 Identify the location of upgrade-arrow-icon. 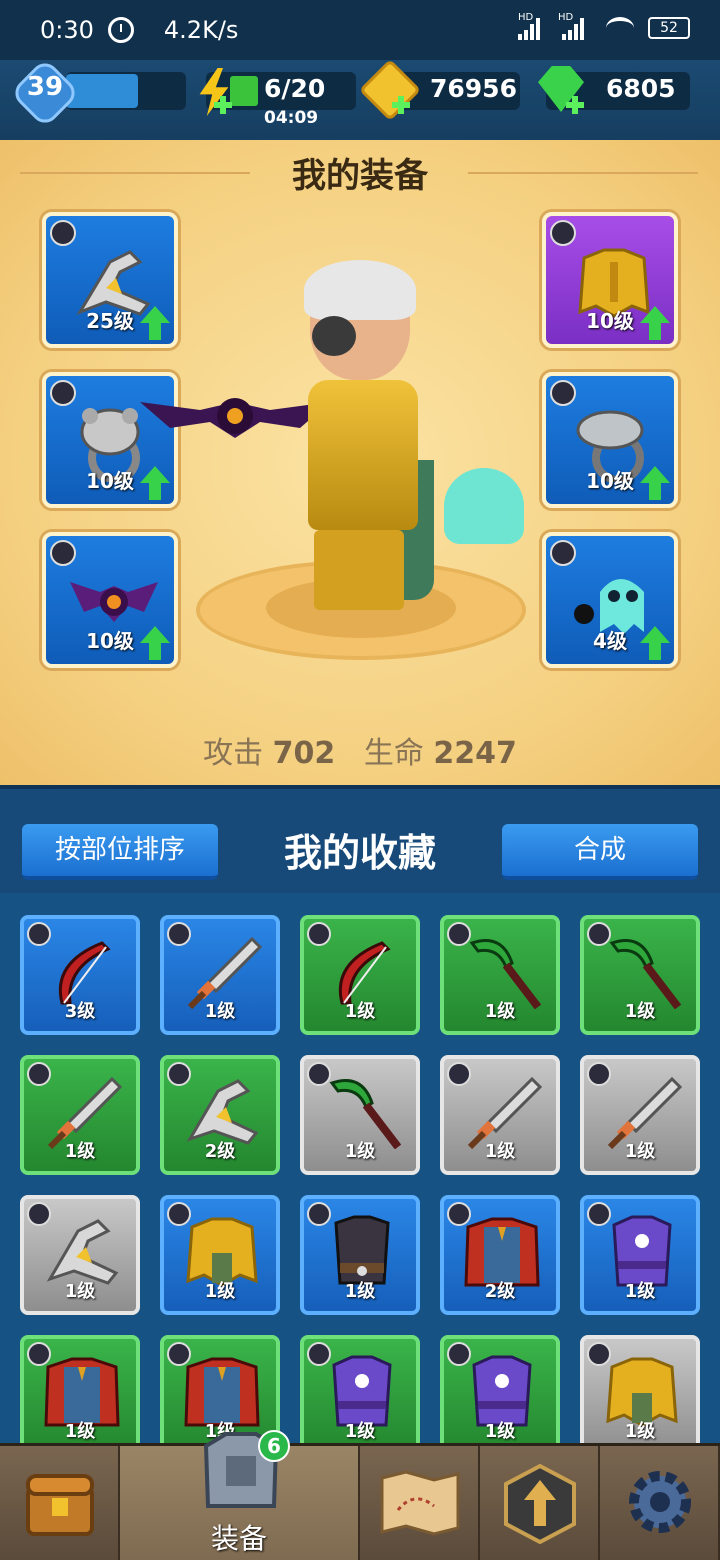
(540, 1504).